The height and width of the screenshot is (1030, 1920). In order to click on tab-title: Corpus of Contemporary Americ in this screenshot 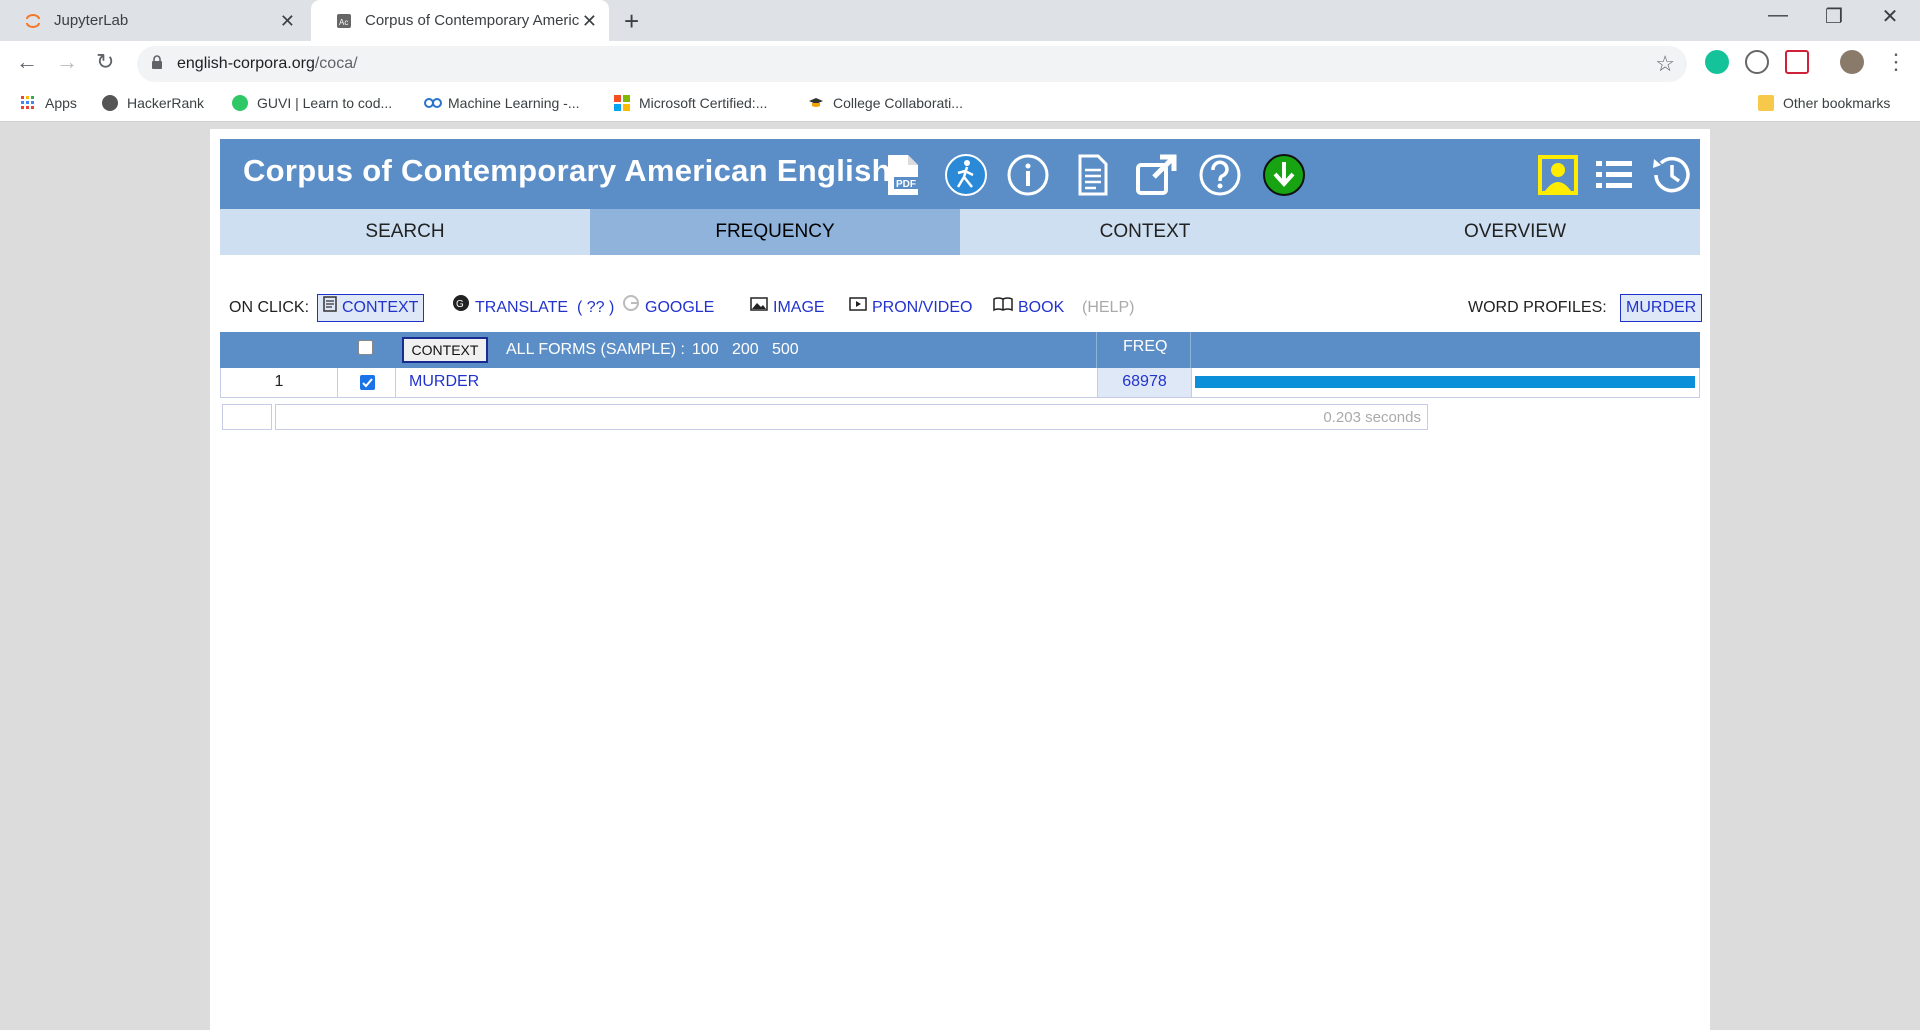, I will do `click(472, 20)`.